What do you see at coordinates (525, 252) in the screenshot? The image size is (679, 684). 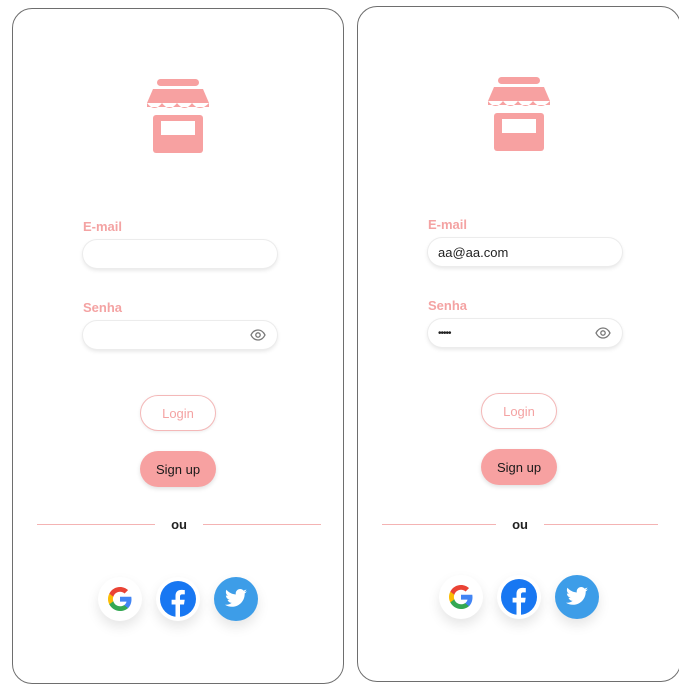 I see `email-field: aa@aa.com` at bounding box center [525, 252].